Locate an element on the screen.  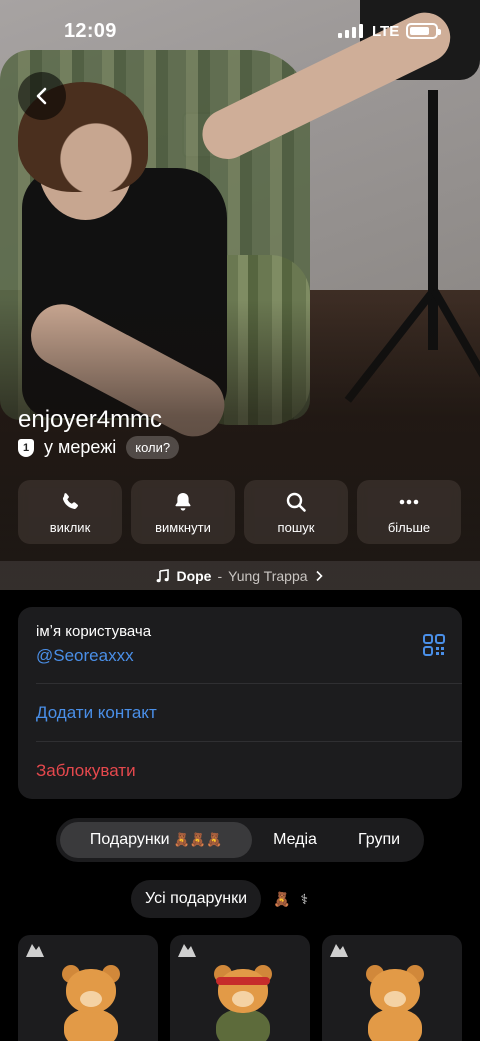
bell-icon is located at coordinates (183, 501).